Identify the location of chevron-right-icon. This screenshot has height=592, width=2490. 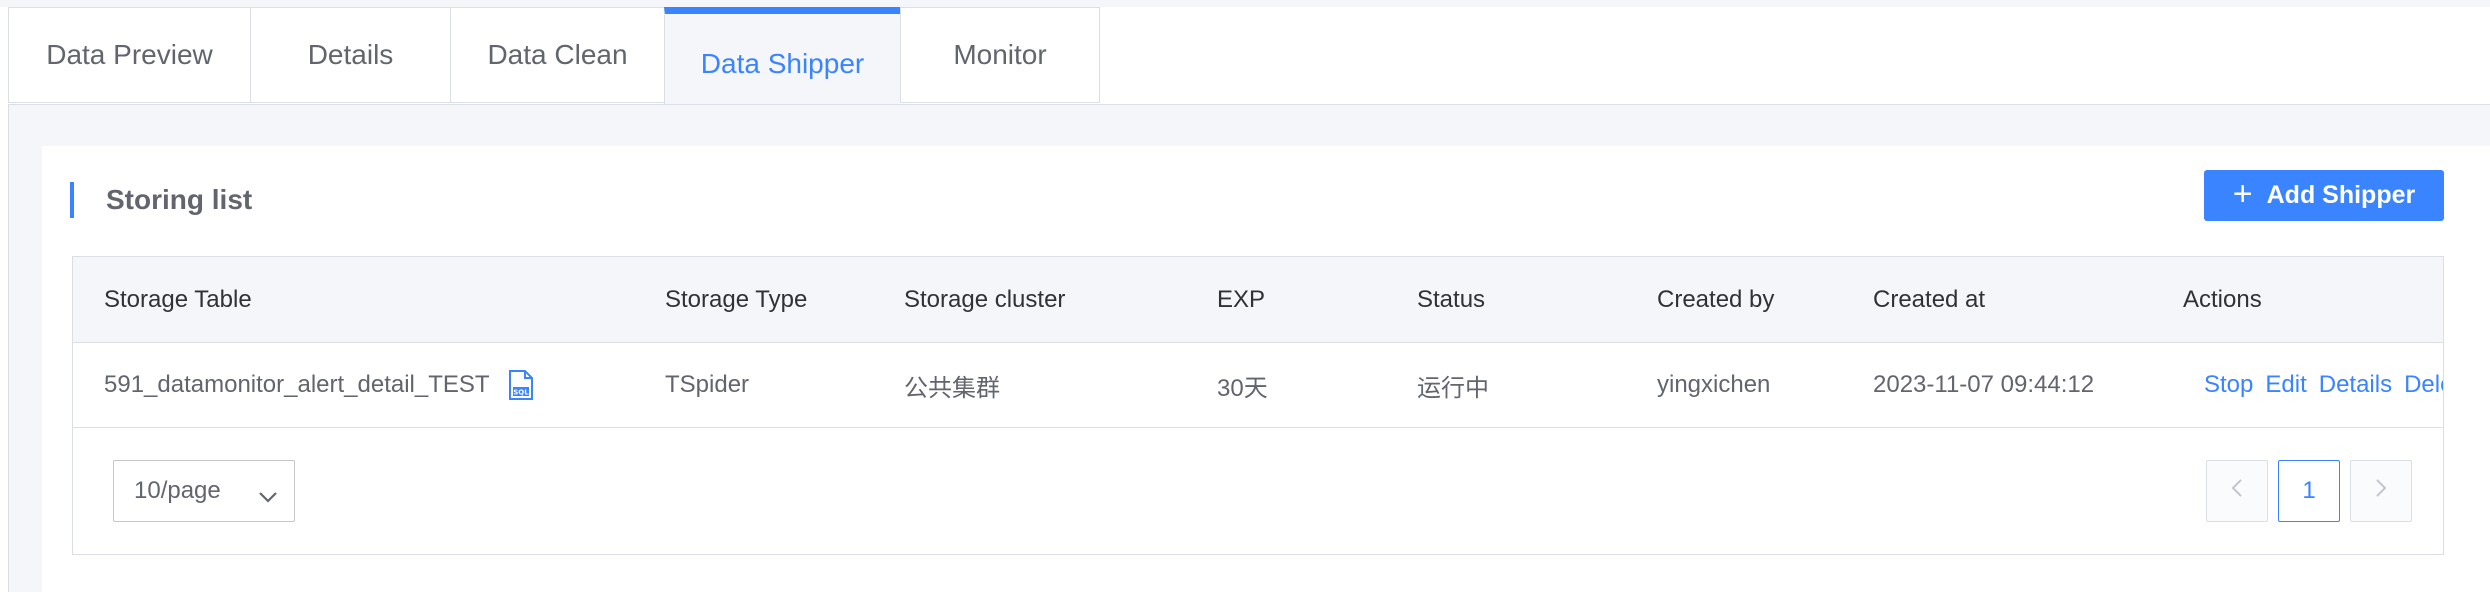
(2381, 491).